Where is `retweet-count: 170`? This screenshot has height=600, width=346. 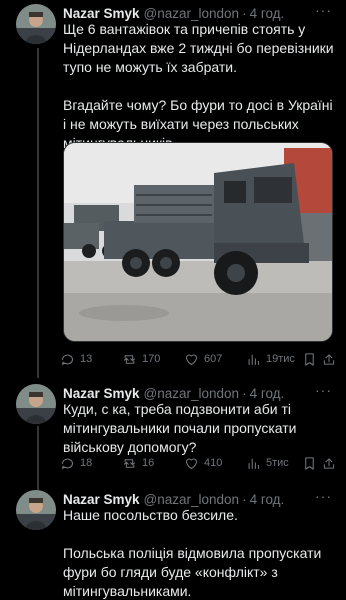 retweet-count: 170 is located at coordinates (151, 359).